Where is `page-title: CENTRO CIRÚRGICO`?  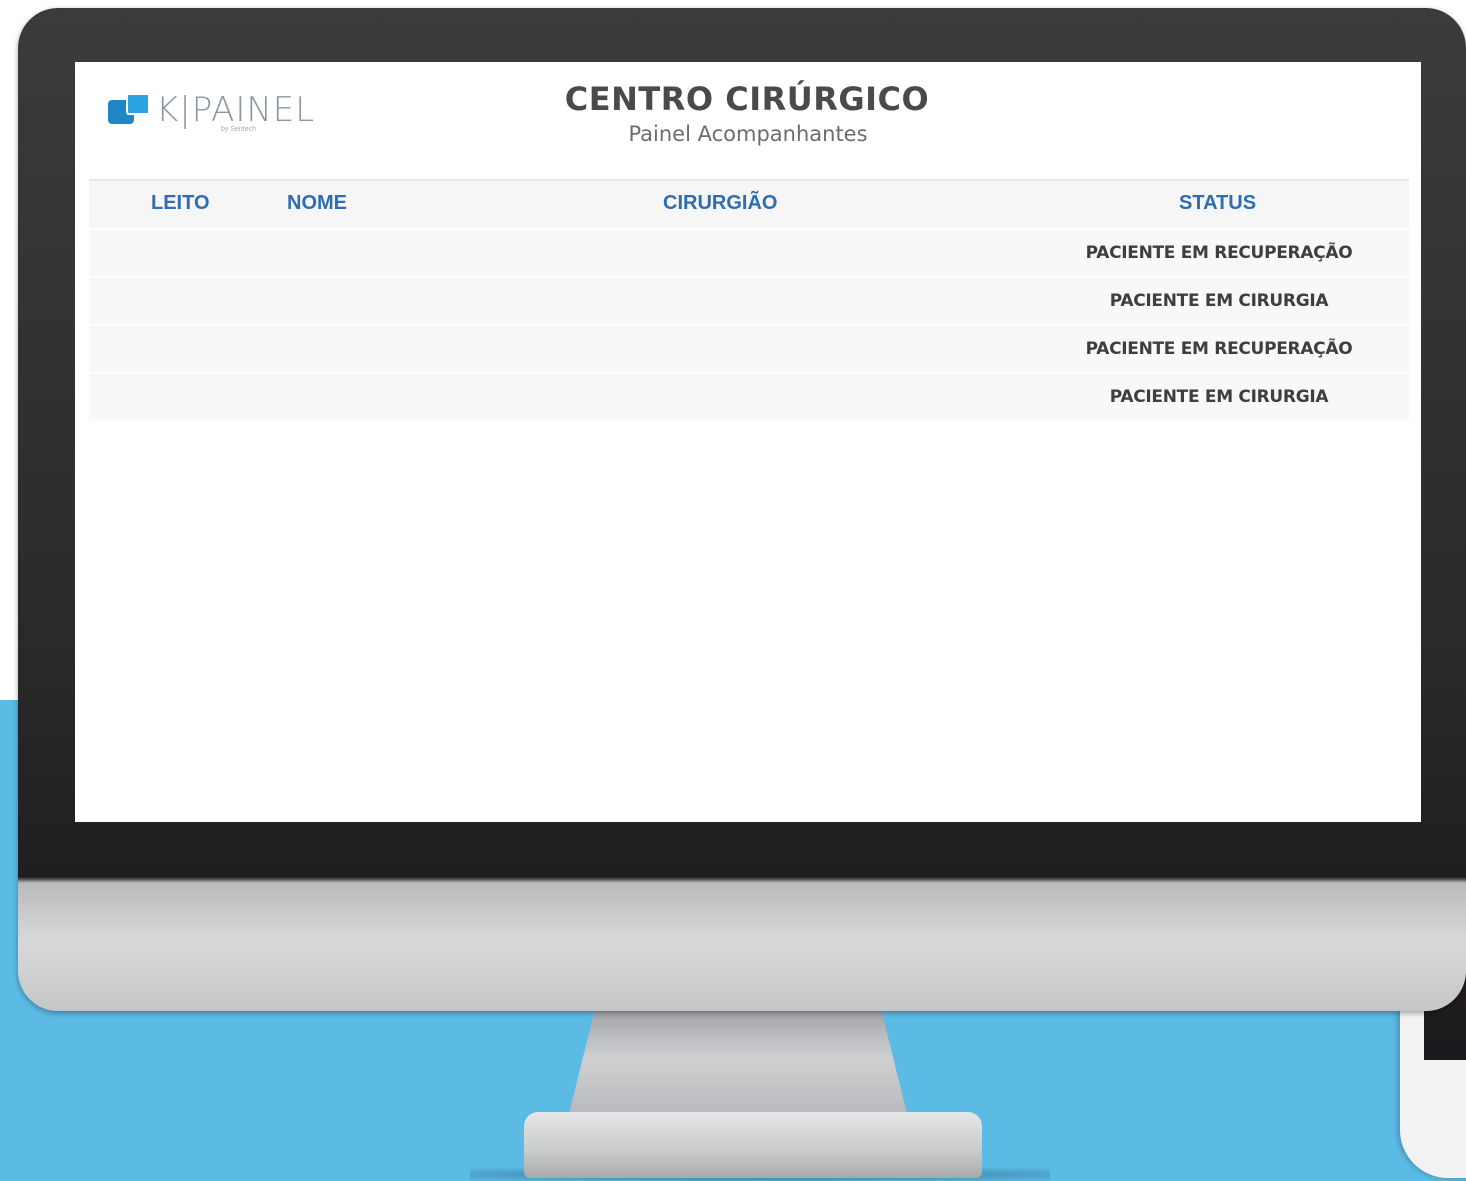 page-title: CENTRO CIRÚRGICO is located at coordinates (747, 99).